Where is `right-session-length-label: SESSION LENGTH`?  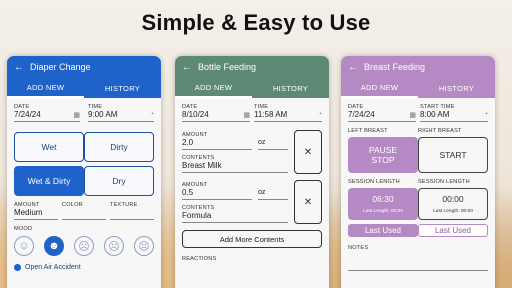 right-session-length-label: SESSION LENGTH is located at coordinates (444, 182).